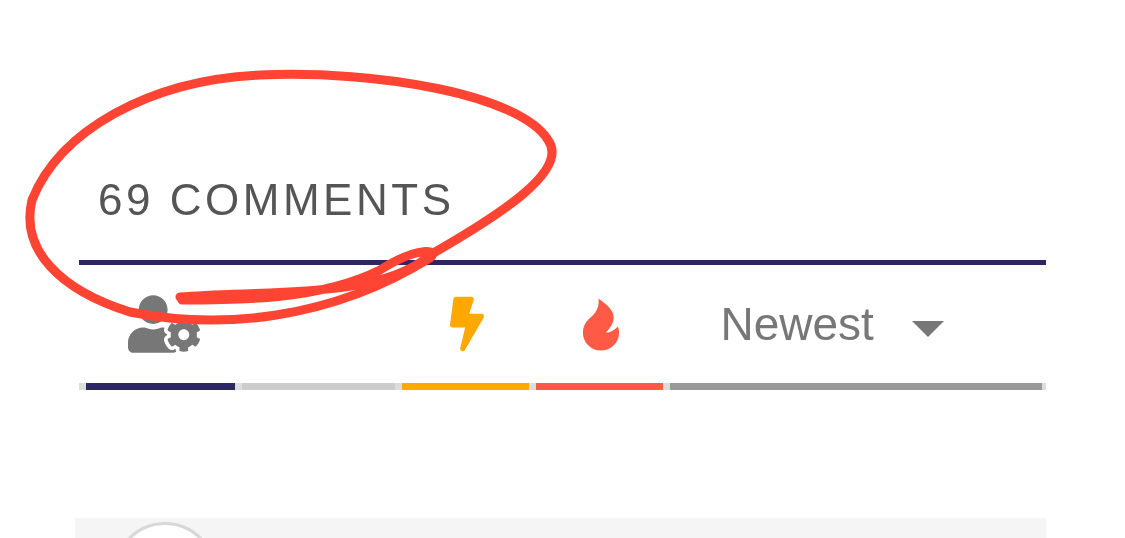 The image size is (1125, 538). Describe the element at coordinates (163, 324) in the screenshot. I see `user-settings-icon` at that location.